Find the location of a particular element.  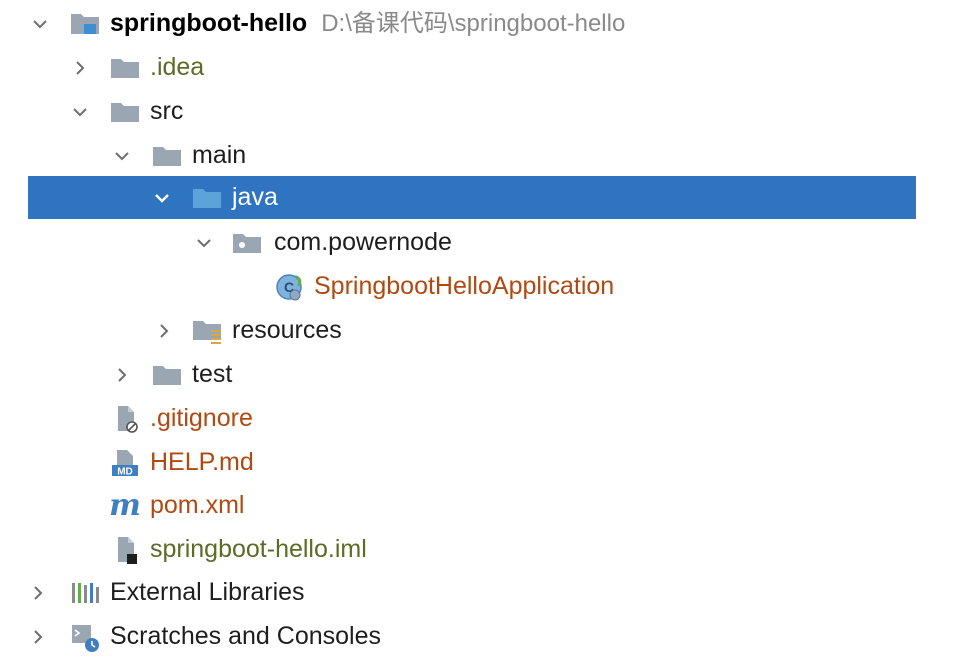

package-label: com.powernode is located at coordinates (363, 242).